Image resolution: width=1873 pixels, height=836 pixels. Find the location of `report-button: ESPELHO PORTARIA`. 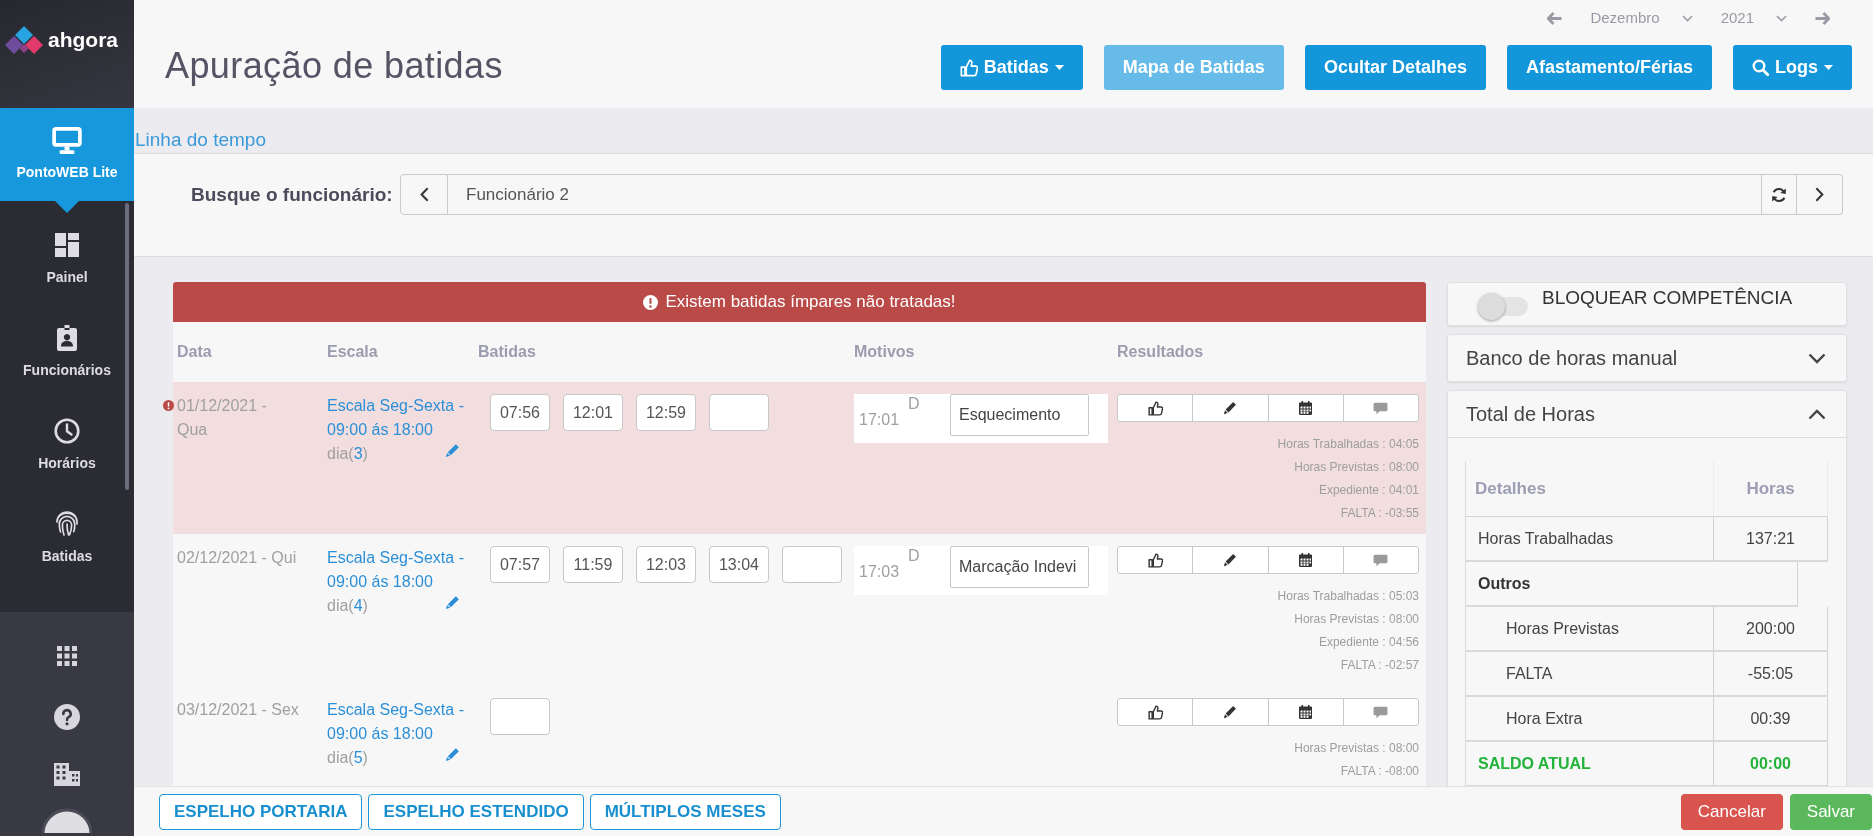

report-button: ESPELHO PORTARIA is located at coordinates (261, 811).